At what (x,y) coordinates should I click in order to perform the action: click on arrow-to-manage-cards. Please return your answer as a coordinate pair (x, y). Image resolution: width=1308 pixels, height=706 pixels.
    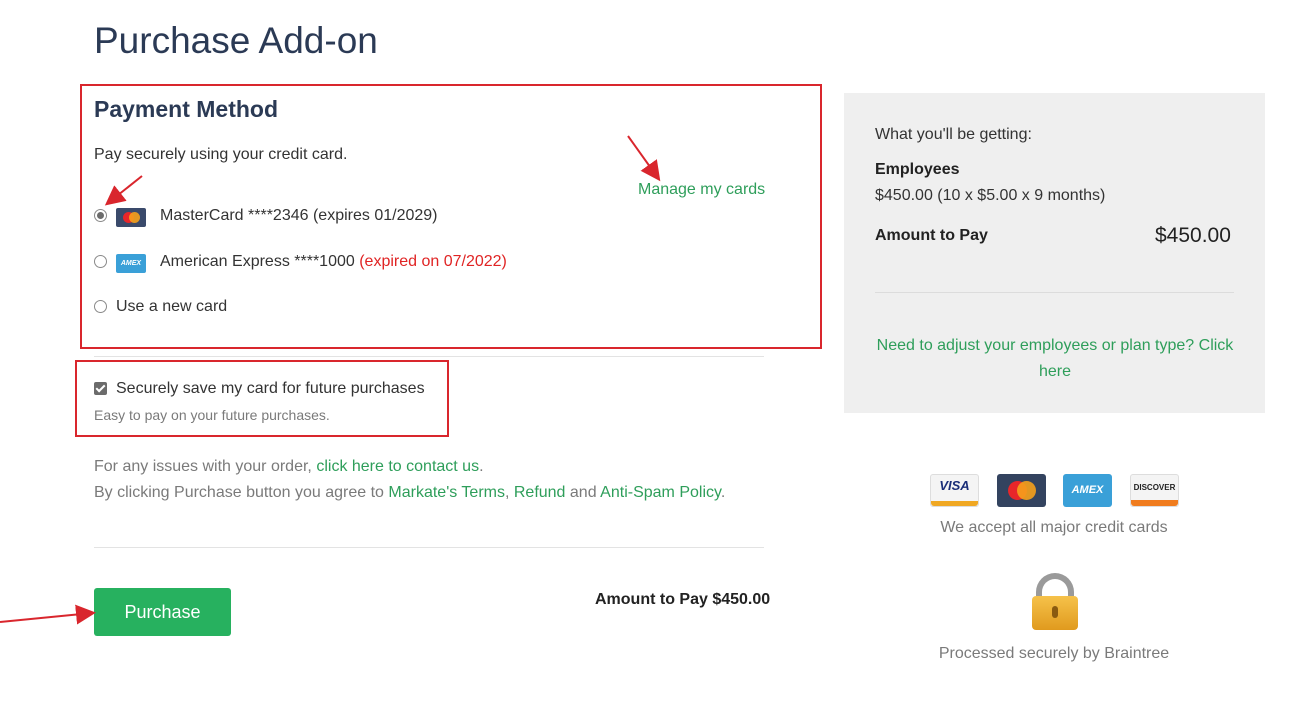
    Looking at the image, I should click on (644, 158).